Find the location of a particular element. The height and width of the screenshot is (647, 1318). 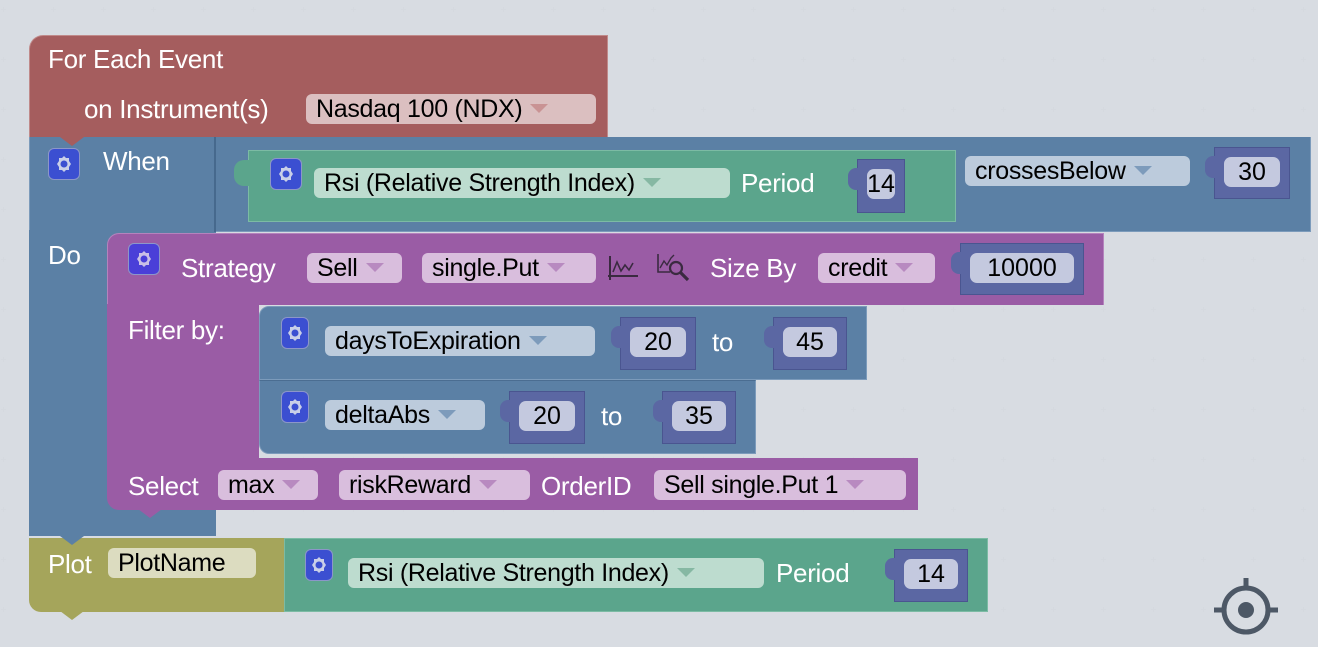

size-by-dropdown: credit is located at coordinates (876, 268).